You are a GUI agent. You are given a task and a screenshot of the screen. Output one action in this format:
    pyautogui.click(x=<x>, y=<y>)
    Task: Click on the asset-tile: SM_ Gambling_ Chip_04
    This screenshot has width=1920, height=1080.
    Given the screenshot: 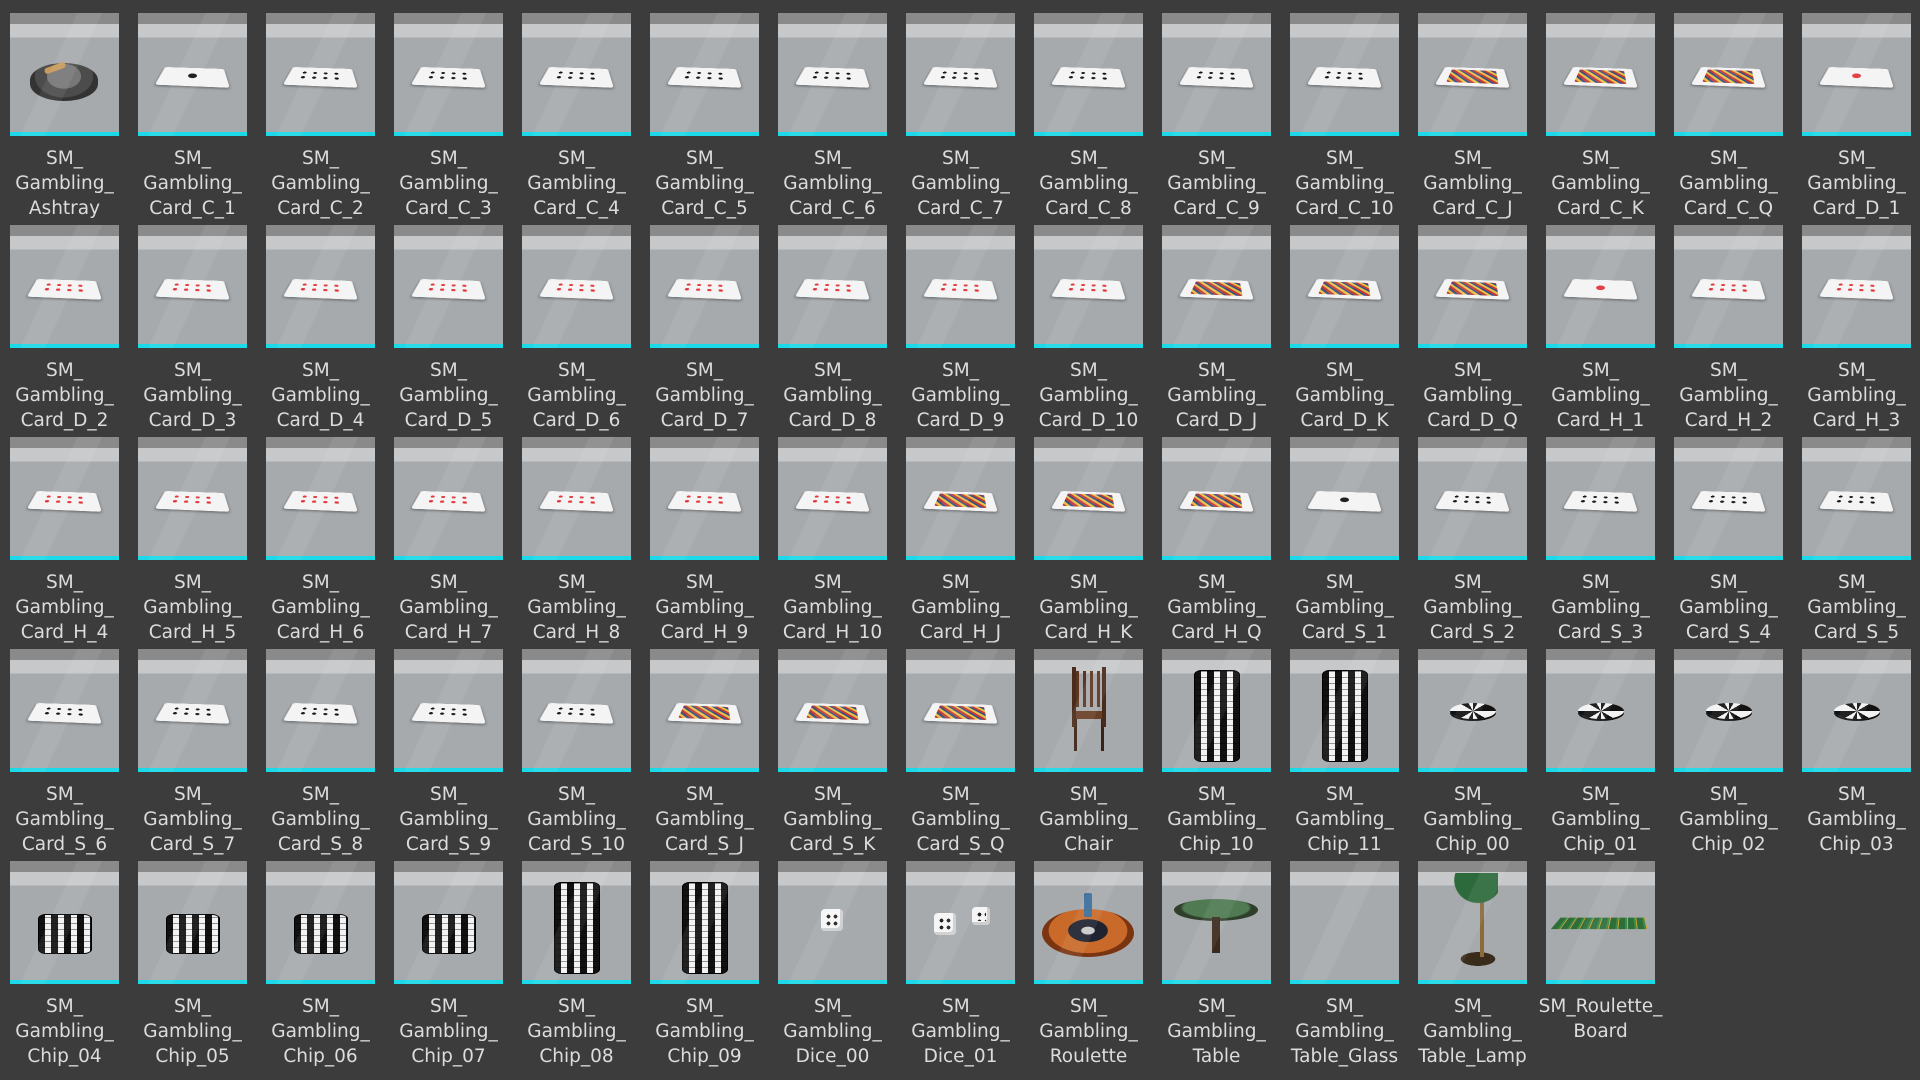 What is the action you would take?
    pyautogui.click(x=64, y=967)
    